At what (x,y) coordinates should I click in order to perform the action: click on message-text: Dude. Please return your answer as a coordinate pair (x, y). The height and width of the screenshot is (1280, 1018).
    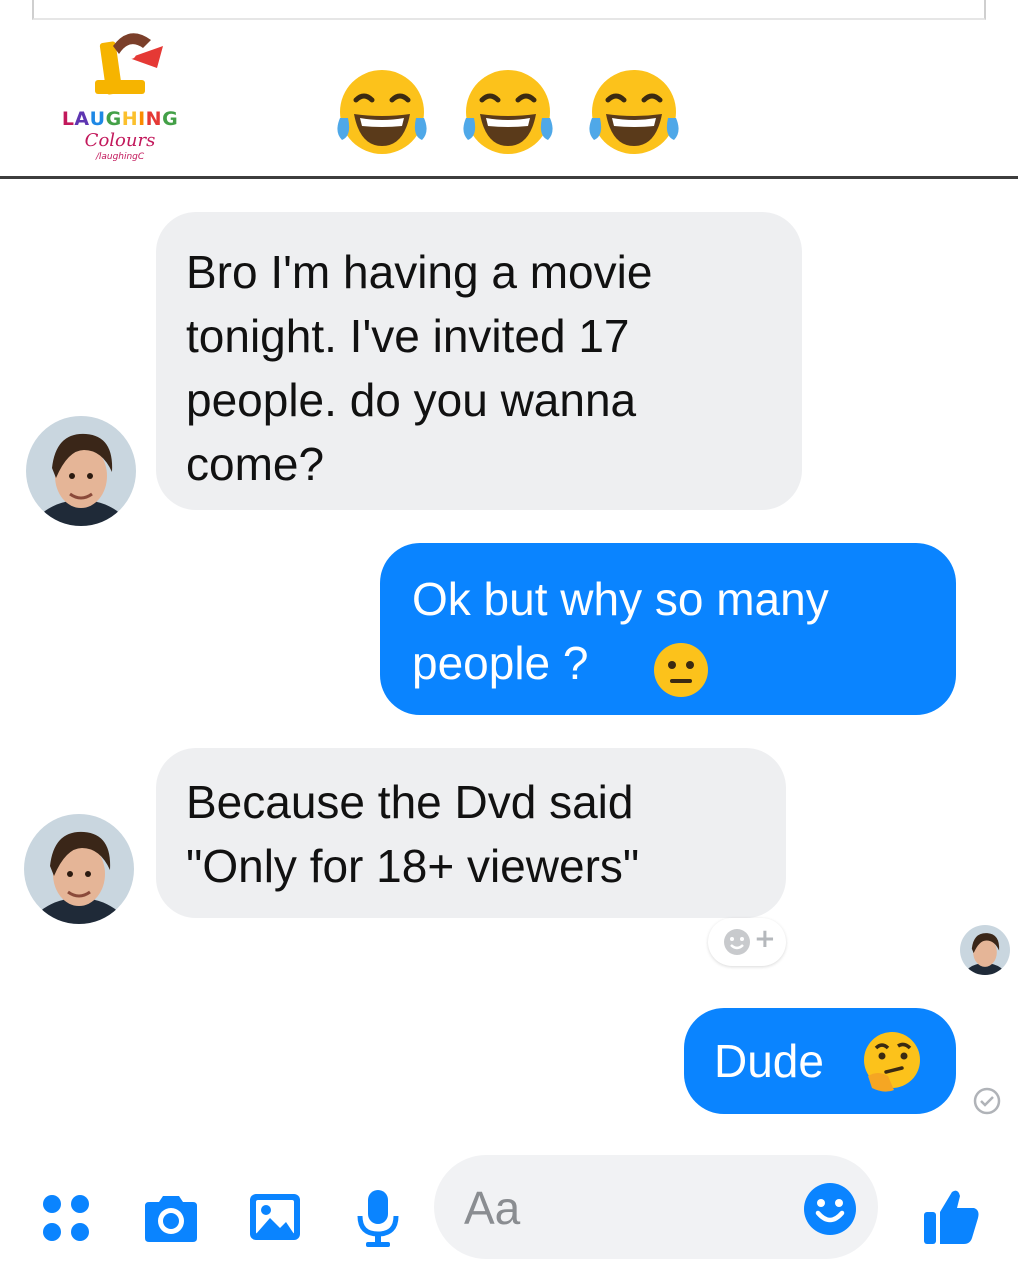
    Looking at the image, I should click on (769, 1061).